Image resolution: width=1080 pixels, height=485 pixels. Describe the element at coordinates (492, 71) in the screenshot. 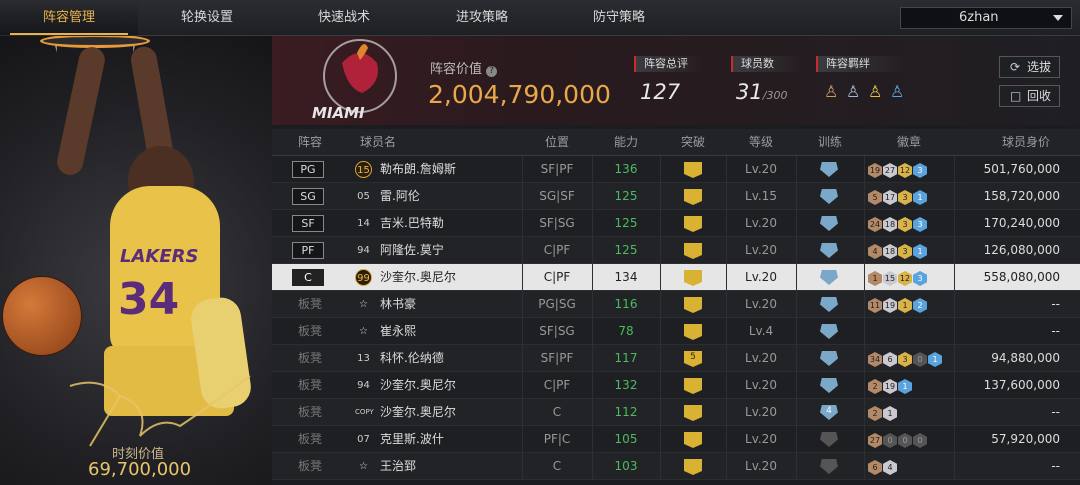

I see `help-icon: ?` at that location.